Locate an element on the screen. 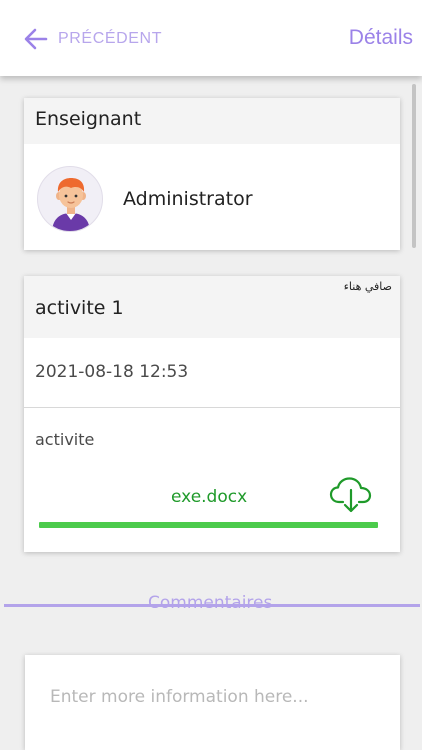  cloud-download-icon is located at coordinates (351, 495).